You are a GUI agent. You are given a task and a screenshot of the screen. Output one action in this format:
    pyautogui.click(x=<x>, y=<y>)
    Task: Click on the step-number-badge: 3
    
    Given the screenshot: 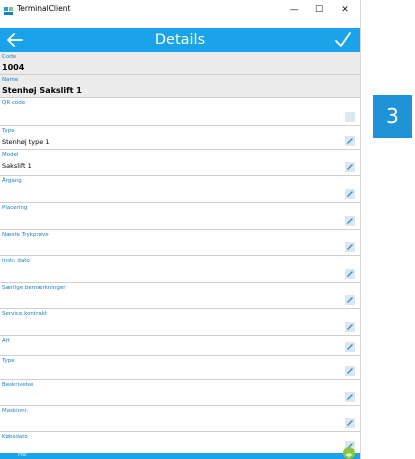 What is the action you would take?
    pyautogui.click(x=392, y=116)
    